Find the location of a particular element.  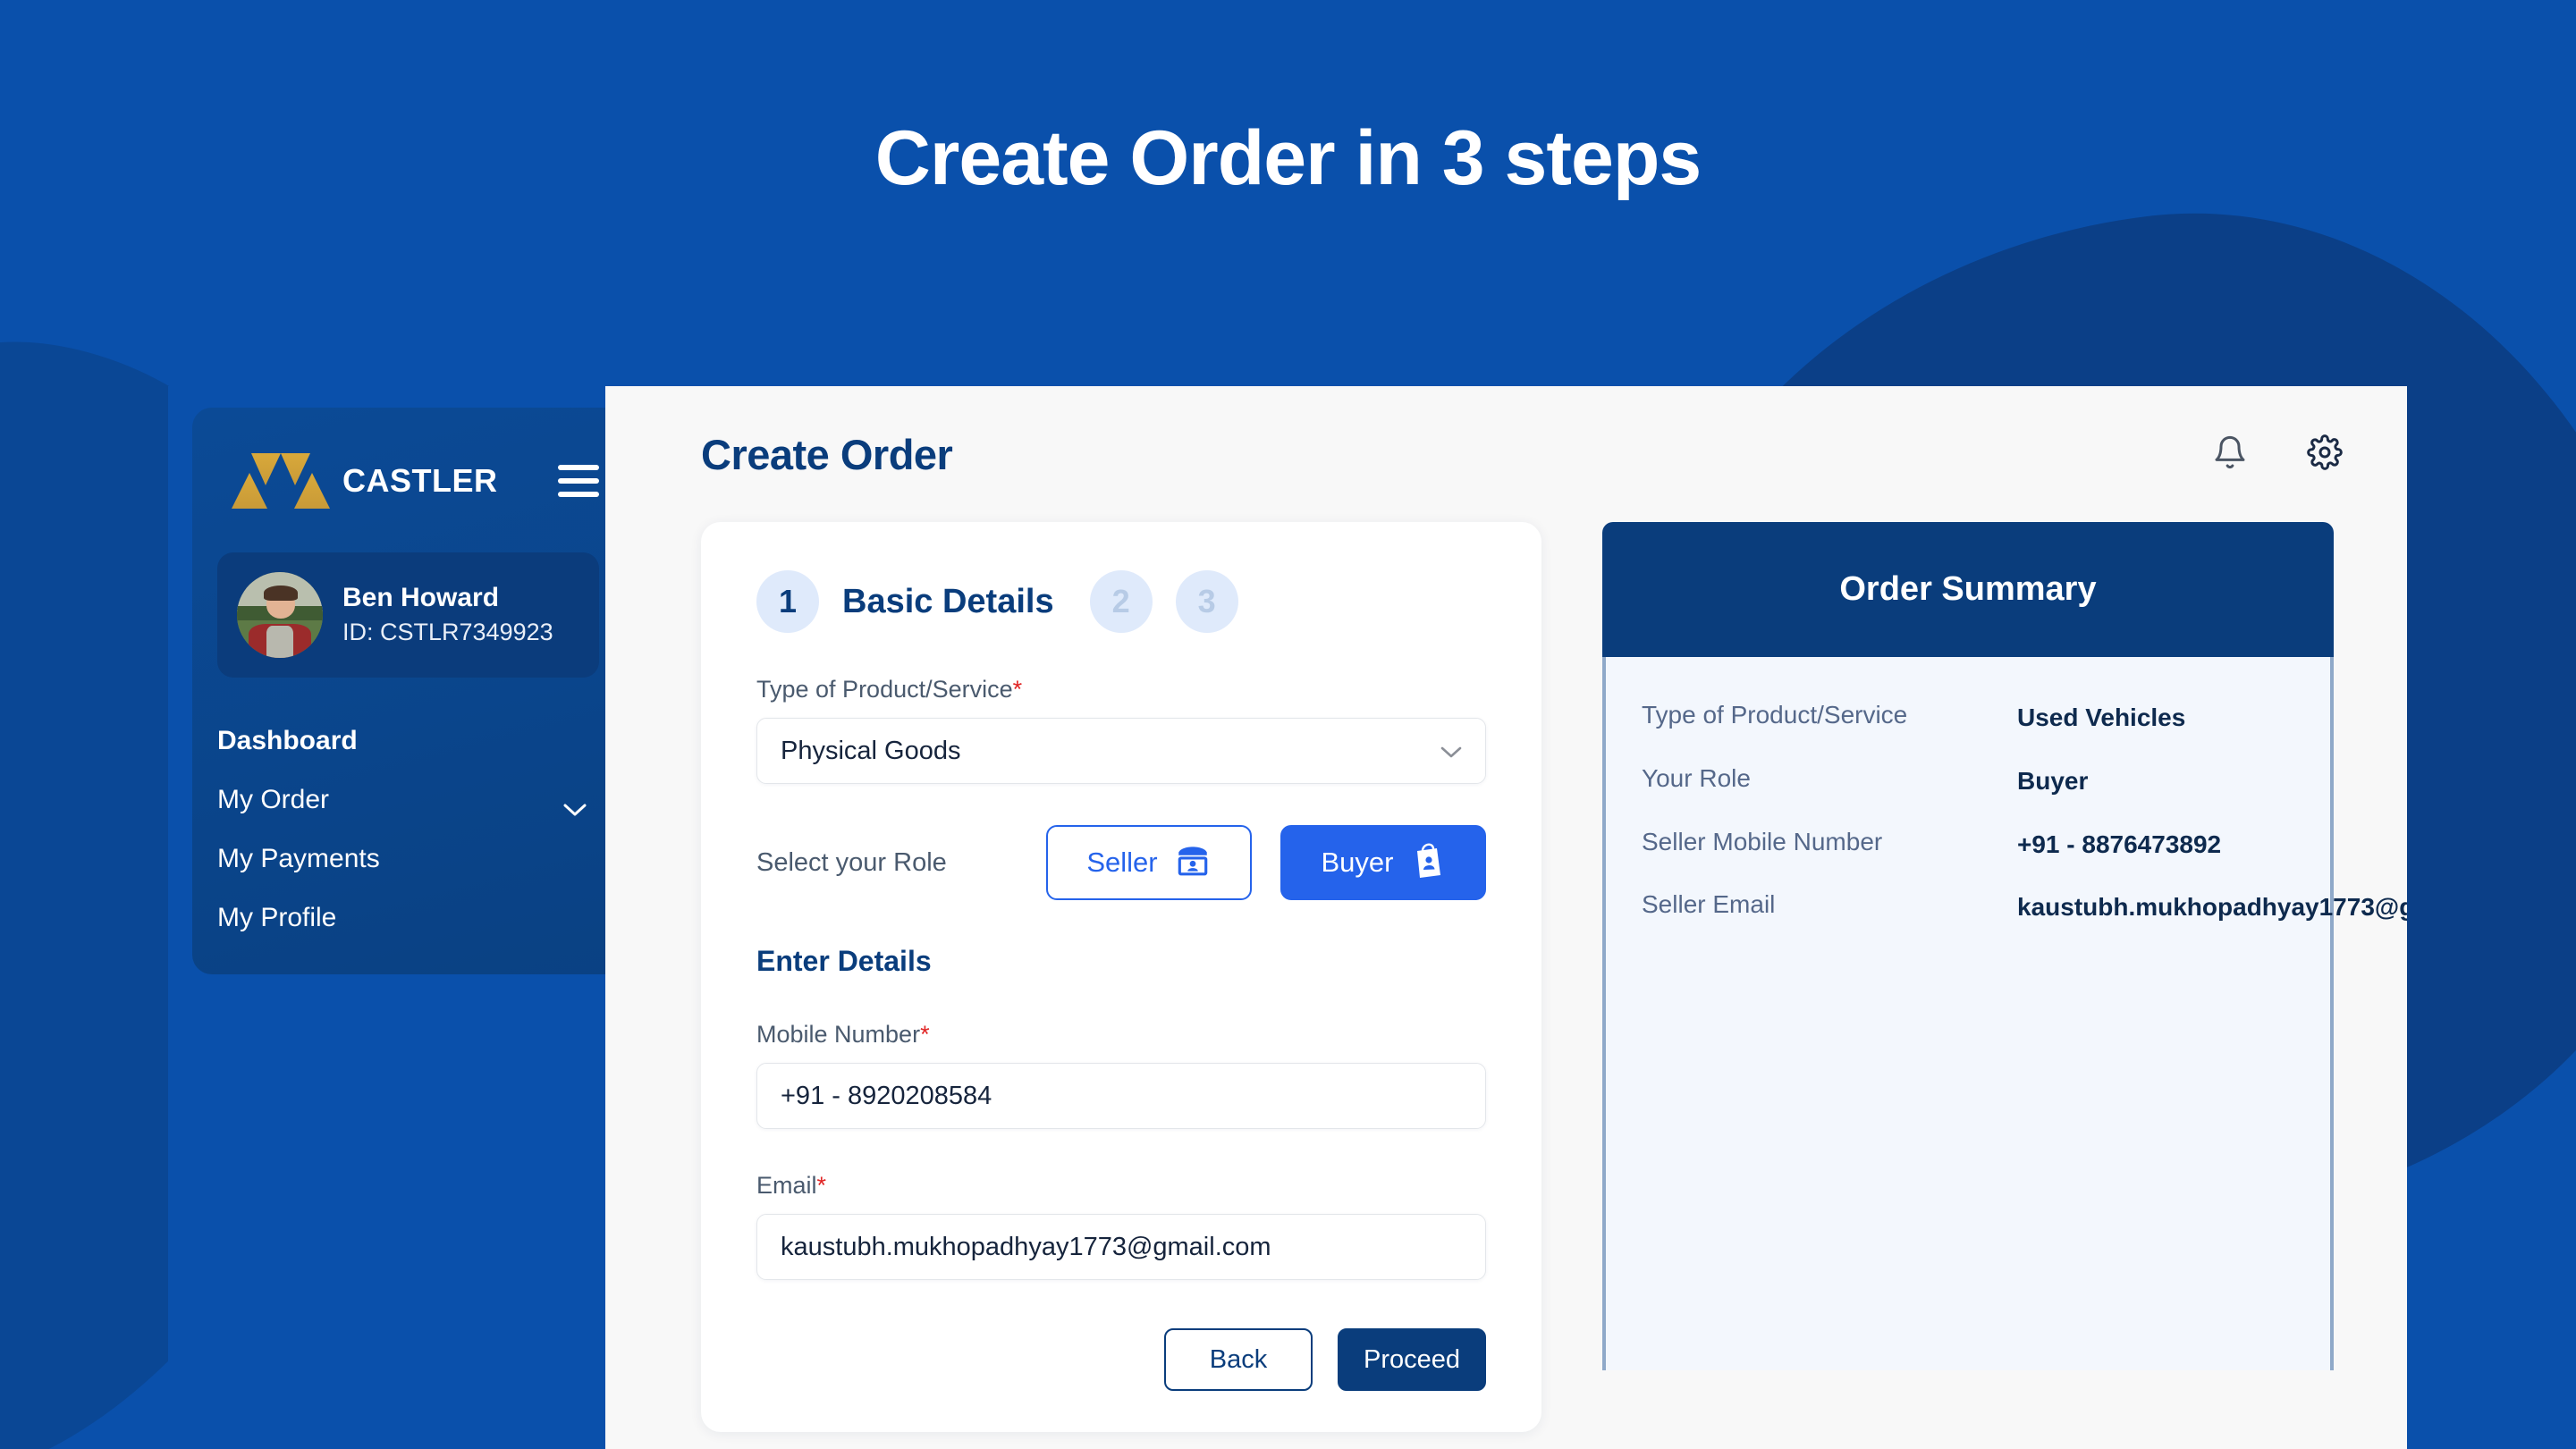

gear-icon is located at coordinates (2325, 455).